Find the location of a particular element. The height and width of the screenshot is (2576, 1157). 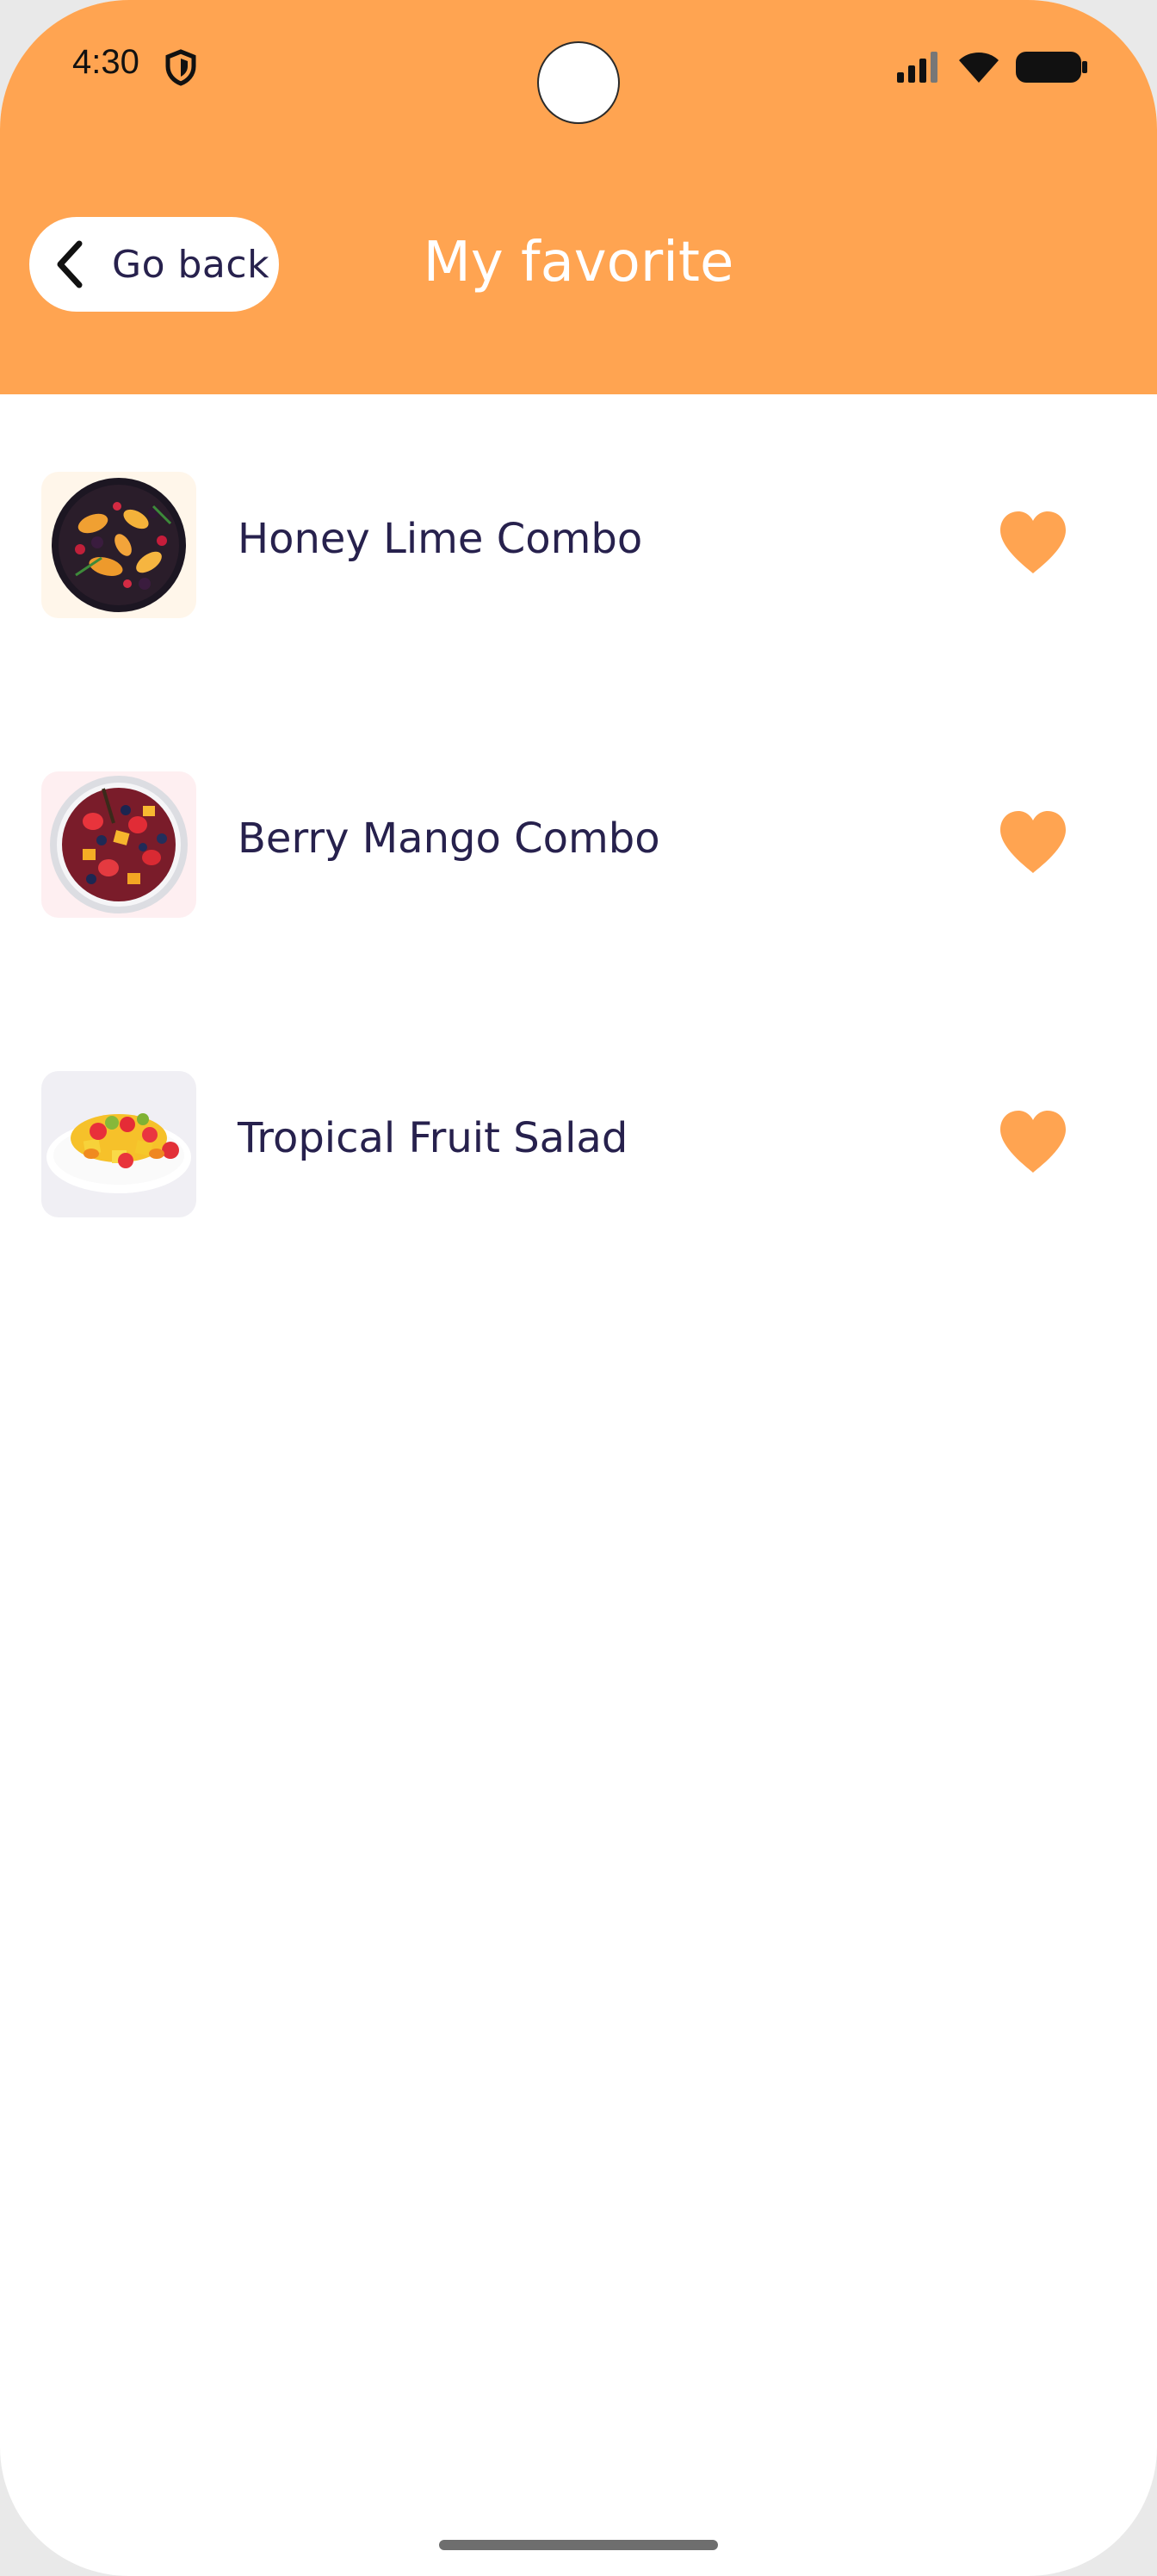

home-indicator is located at coordinates (579, 2545).